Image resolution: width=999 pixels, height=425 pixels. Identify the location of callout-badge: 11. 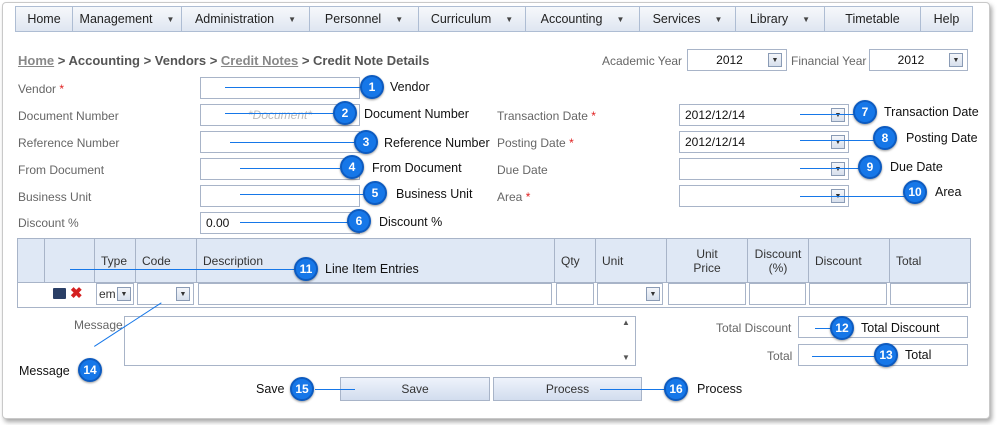
(306, 269).